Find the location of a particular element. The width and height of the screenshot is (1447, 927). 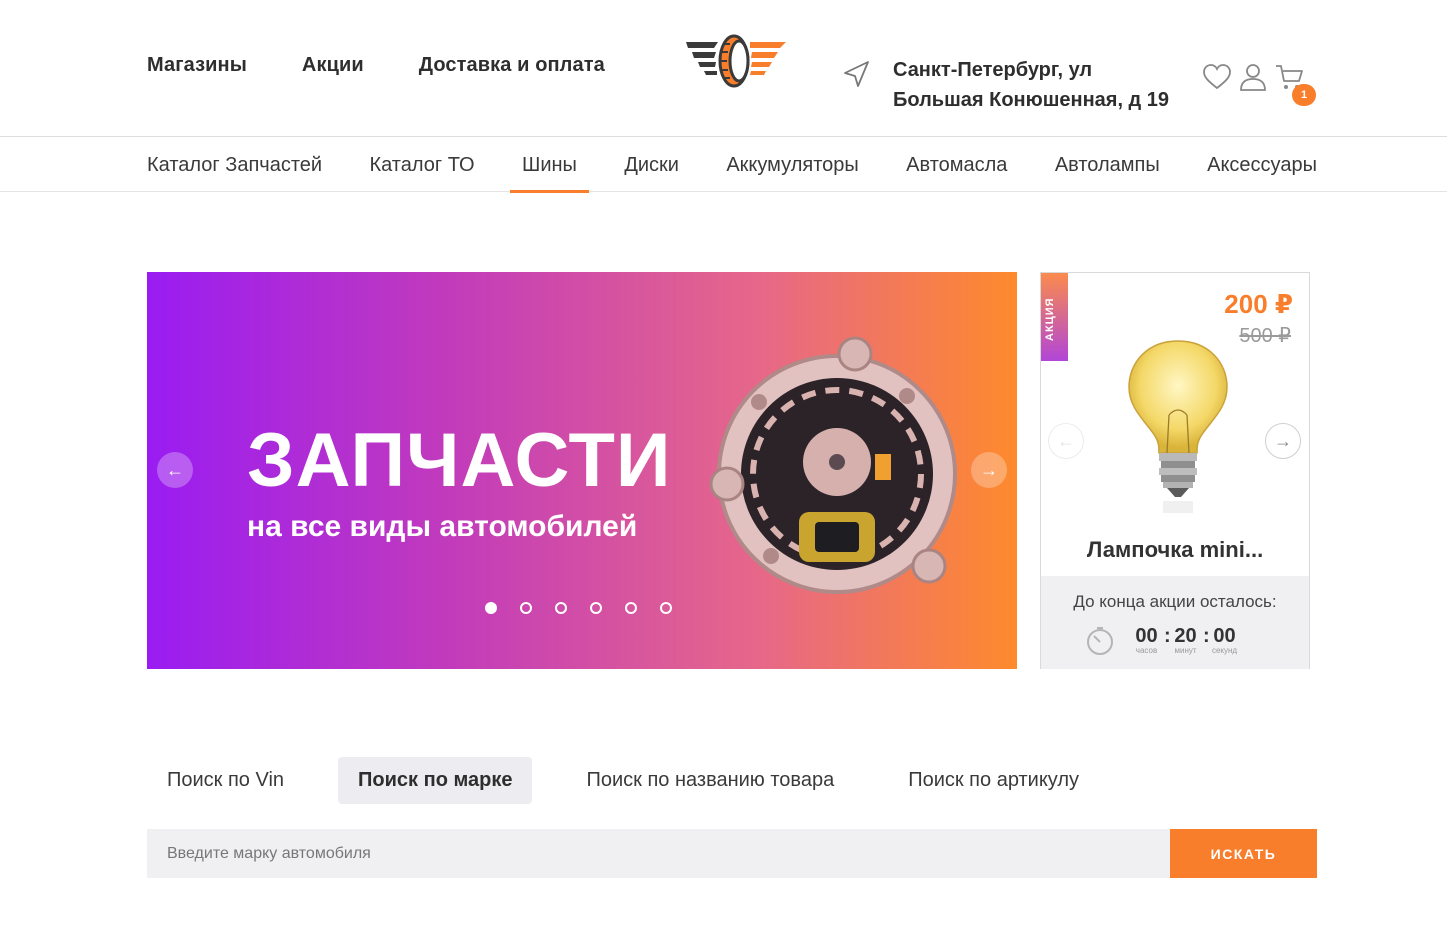

tab-search-name: Поиск по названию товара is located at coordinates (710, 780).